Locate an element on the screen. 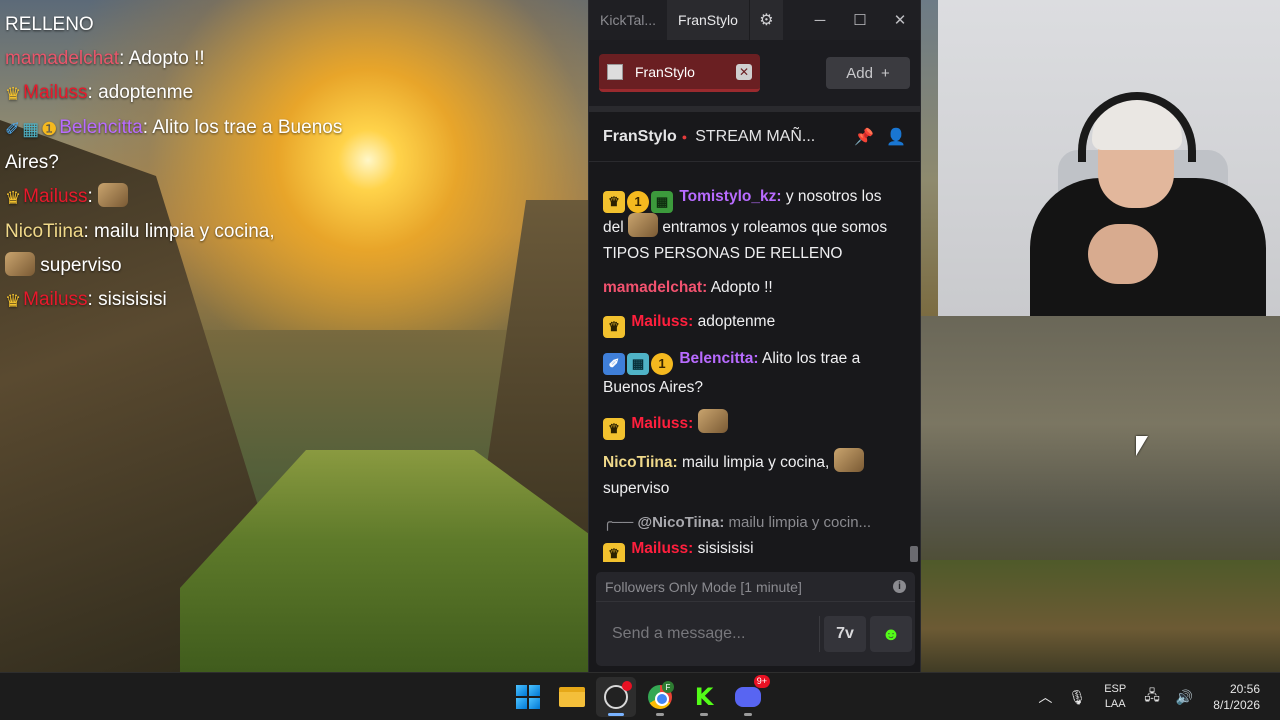 Image resolution: width=1280 pixels, height=720 pixels. followers-only-mode: Followers Only Mode [1 minute] is located at coordinates (703, 586).